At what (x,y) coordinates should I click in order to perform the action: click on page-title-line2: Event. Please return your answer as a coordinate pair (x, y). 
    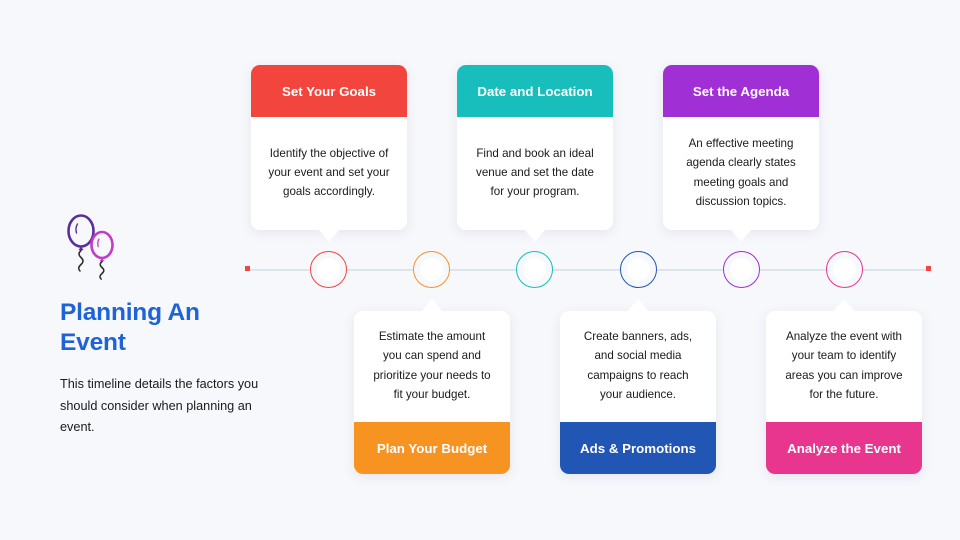
    Looking at the image, I should click on (93, 342).